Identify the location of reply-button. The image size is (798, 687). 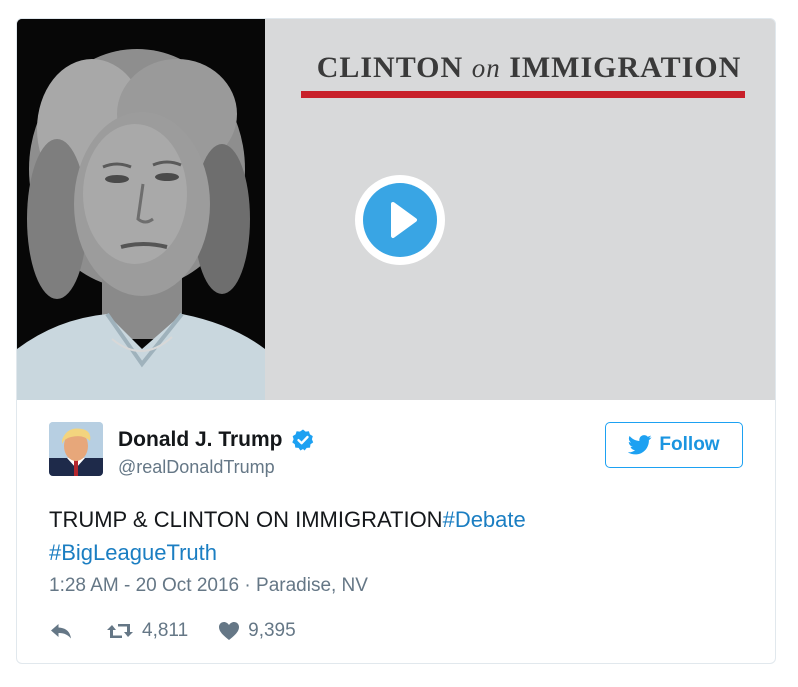
(61, 631).